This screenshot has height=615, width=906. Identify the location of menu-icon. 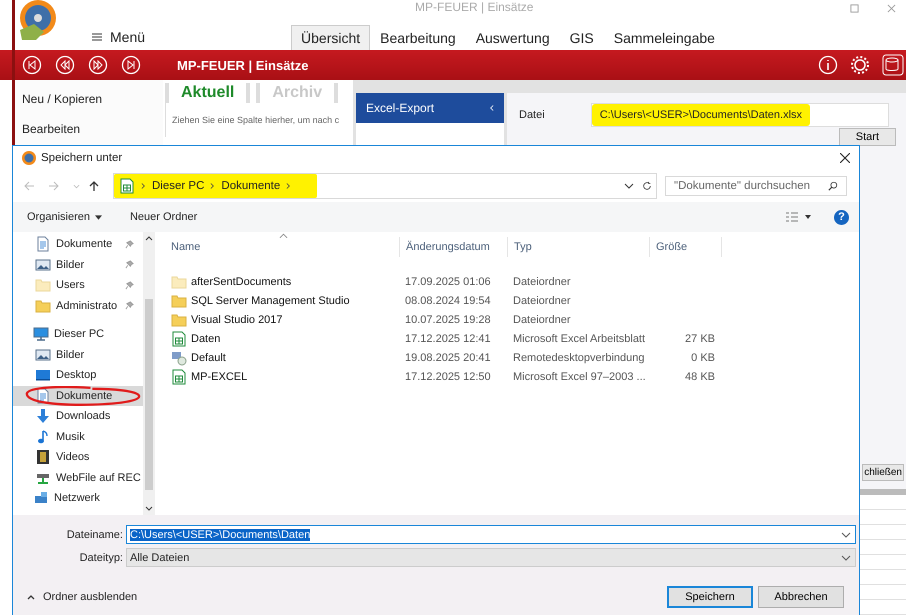
(97, 37).